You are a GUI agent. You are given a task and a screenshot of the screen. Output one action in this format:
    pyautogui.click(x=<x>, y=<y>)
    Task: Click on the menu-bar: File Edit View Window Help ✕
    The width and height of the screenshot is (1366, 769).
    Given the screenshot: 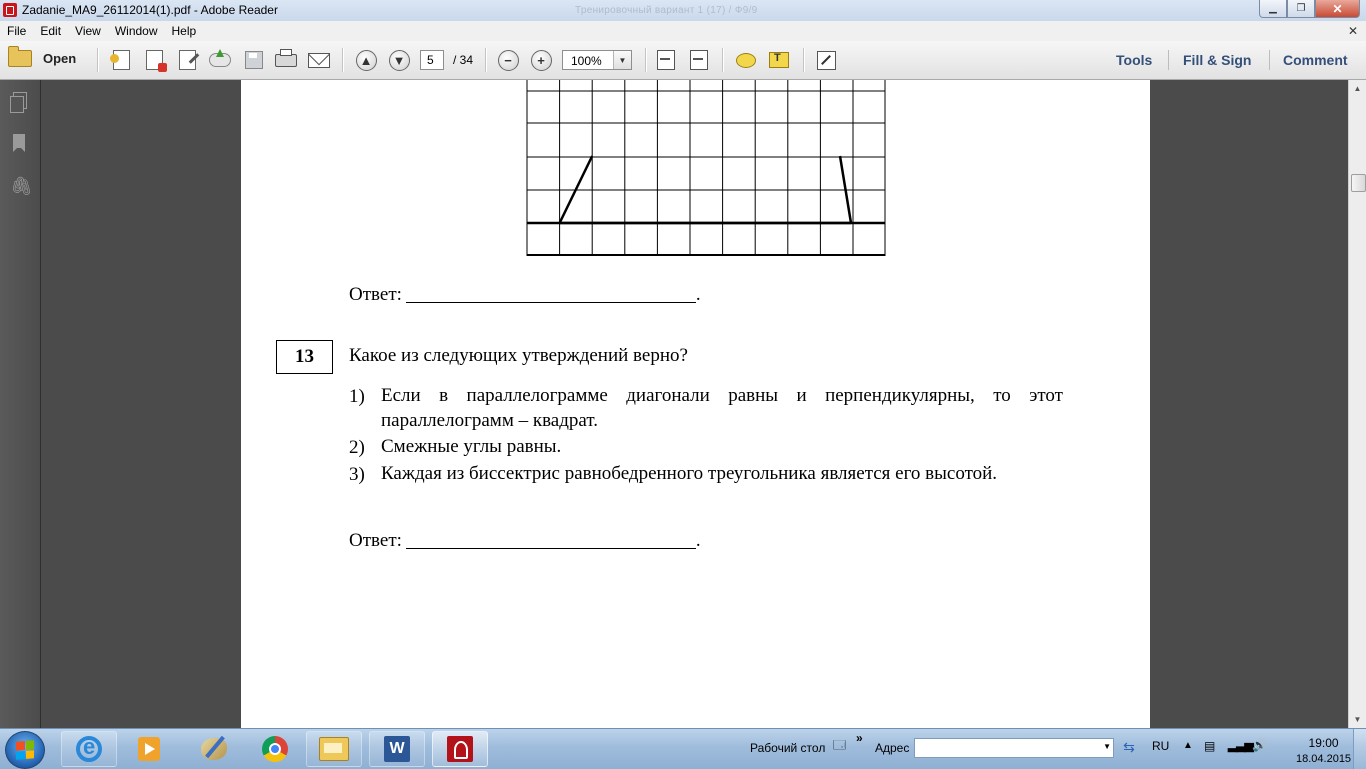 What is the action you would take?
    pyautogui.click(x=683, y=31)
    